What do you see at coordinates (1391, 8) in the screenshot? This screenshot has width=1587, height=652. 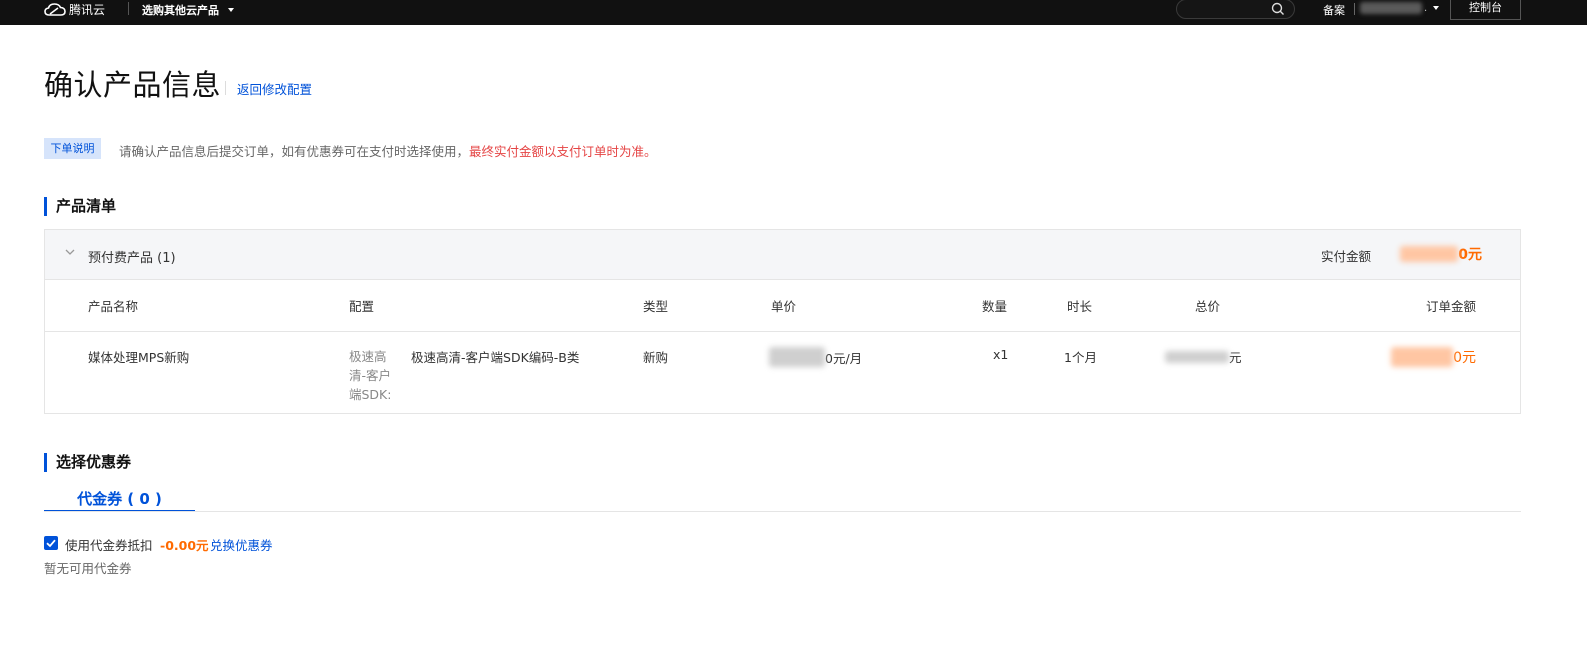 I see `account-name-redacted` at bounding box center [1391, 8].